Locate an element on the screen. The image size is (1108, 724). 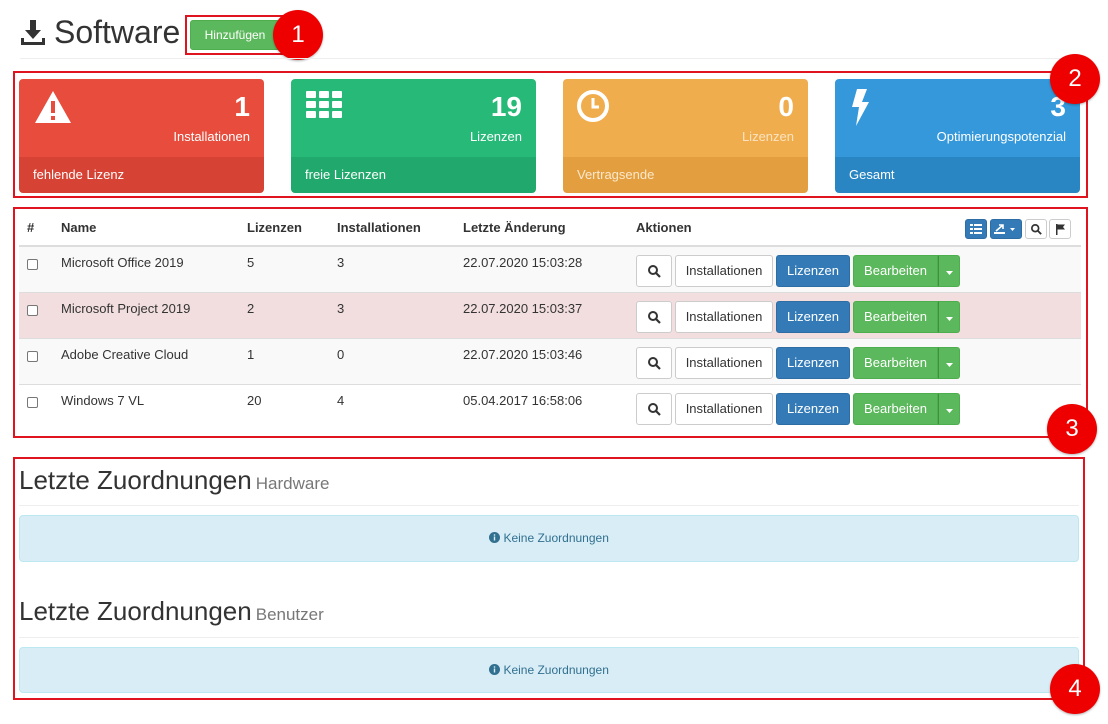
user-empty-alert: Keine Zuordnungen is located at coordinates (549, 670).